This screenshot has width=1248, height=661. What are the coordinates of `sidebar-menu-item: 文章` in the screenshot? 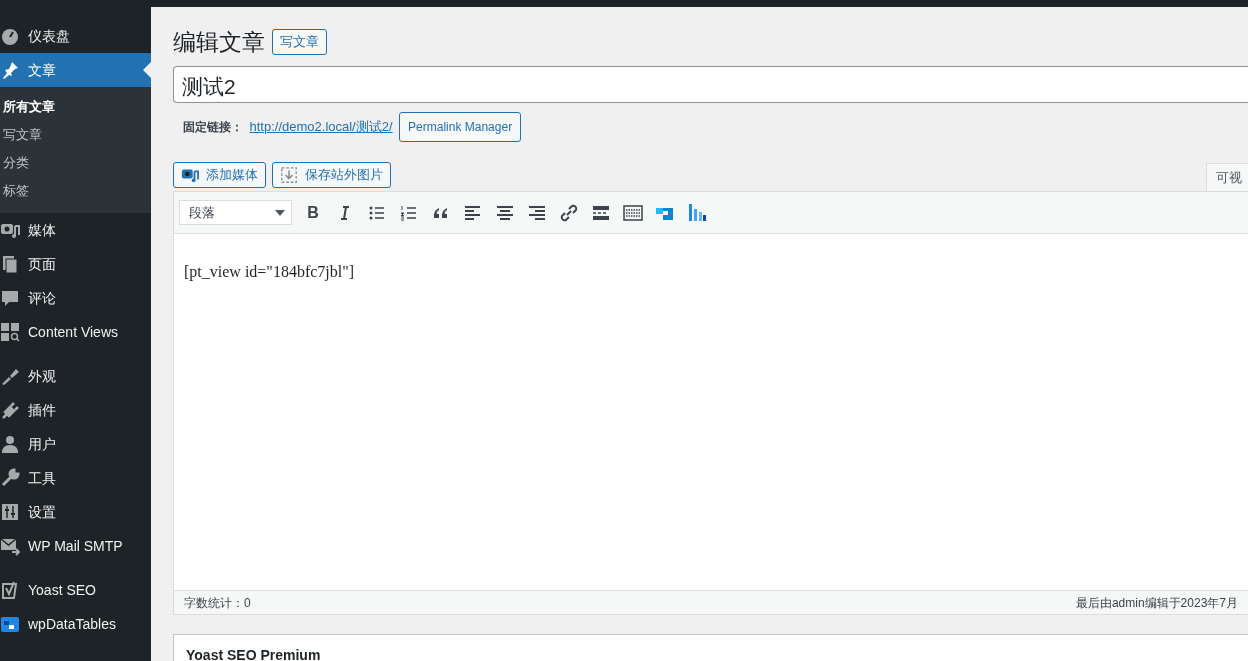 It's located at (75, 70).